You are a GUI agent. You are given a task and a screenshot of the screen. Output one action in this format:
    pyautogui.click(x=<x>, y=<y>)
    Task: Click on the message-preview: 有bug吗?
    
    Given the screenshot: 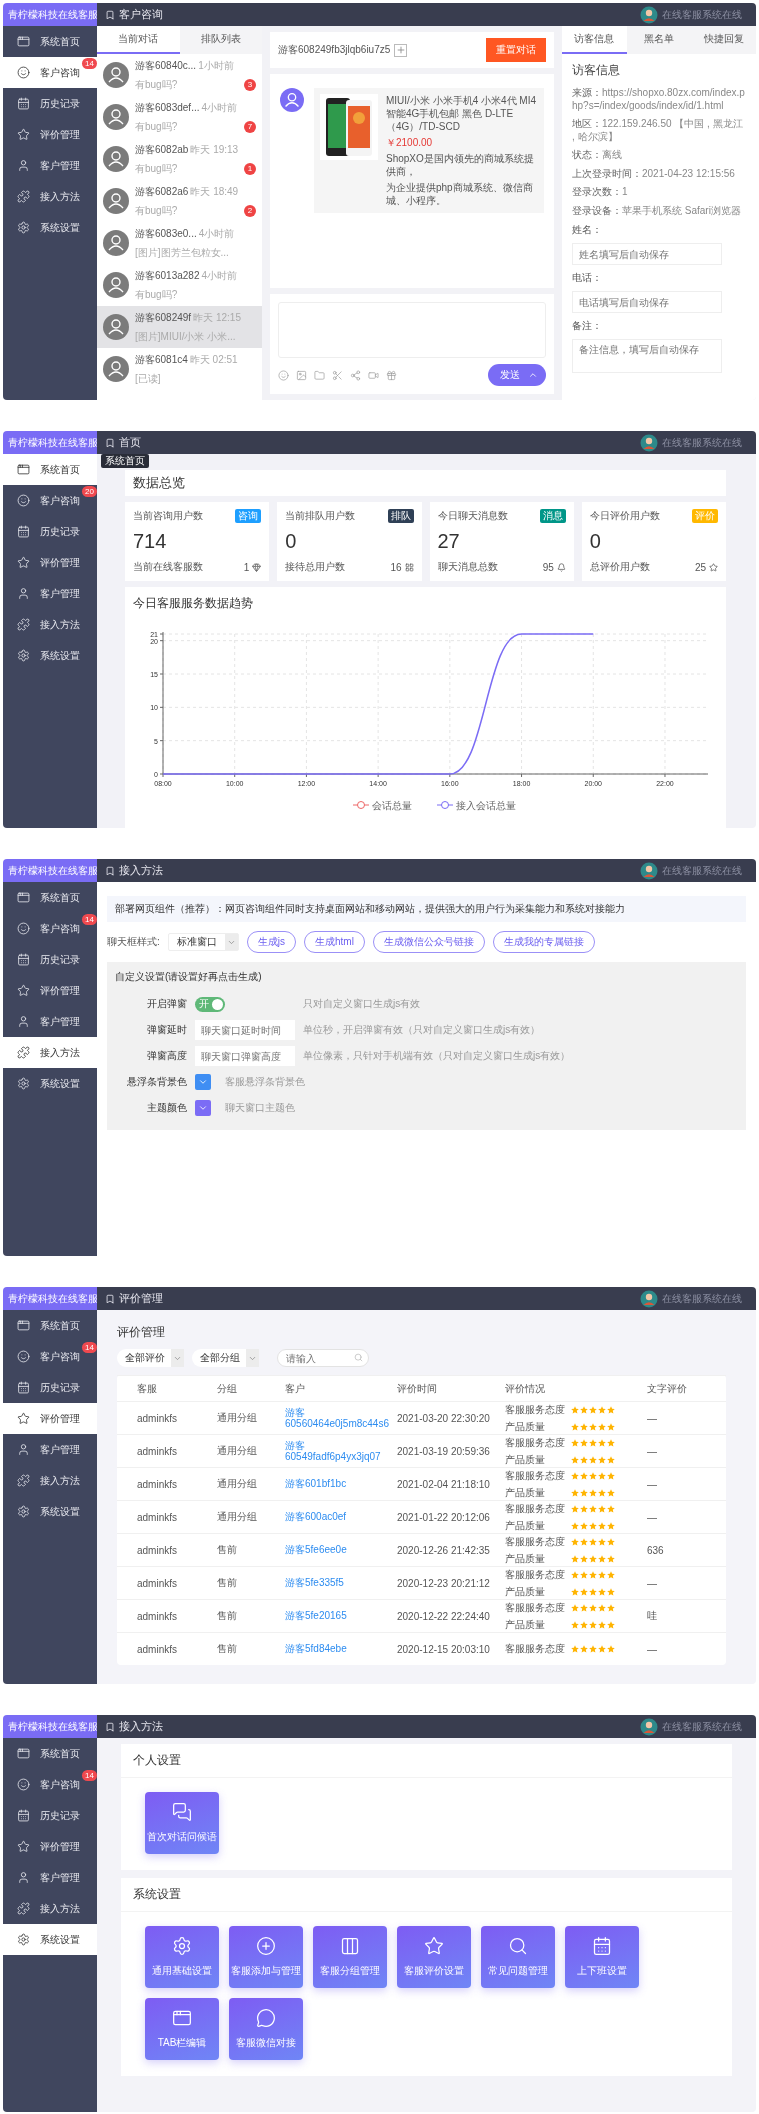 What is the action you would take?
    pyautogui.click(x=156, y=210)
    